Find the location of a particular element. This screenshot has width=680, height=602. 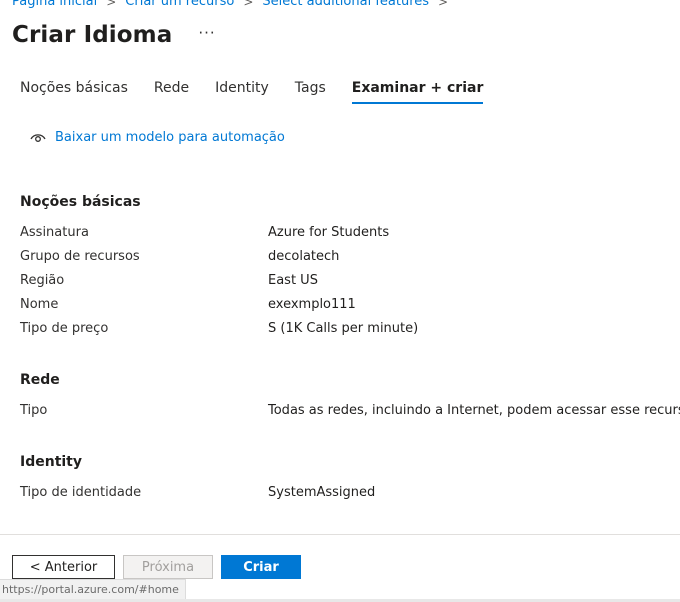

row-value-resource-group: decolatech is located at coordinates (304, 256).